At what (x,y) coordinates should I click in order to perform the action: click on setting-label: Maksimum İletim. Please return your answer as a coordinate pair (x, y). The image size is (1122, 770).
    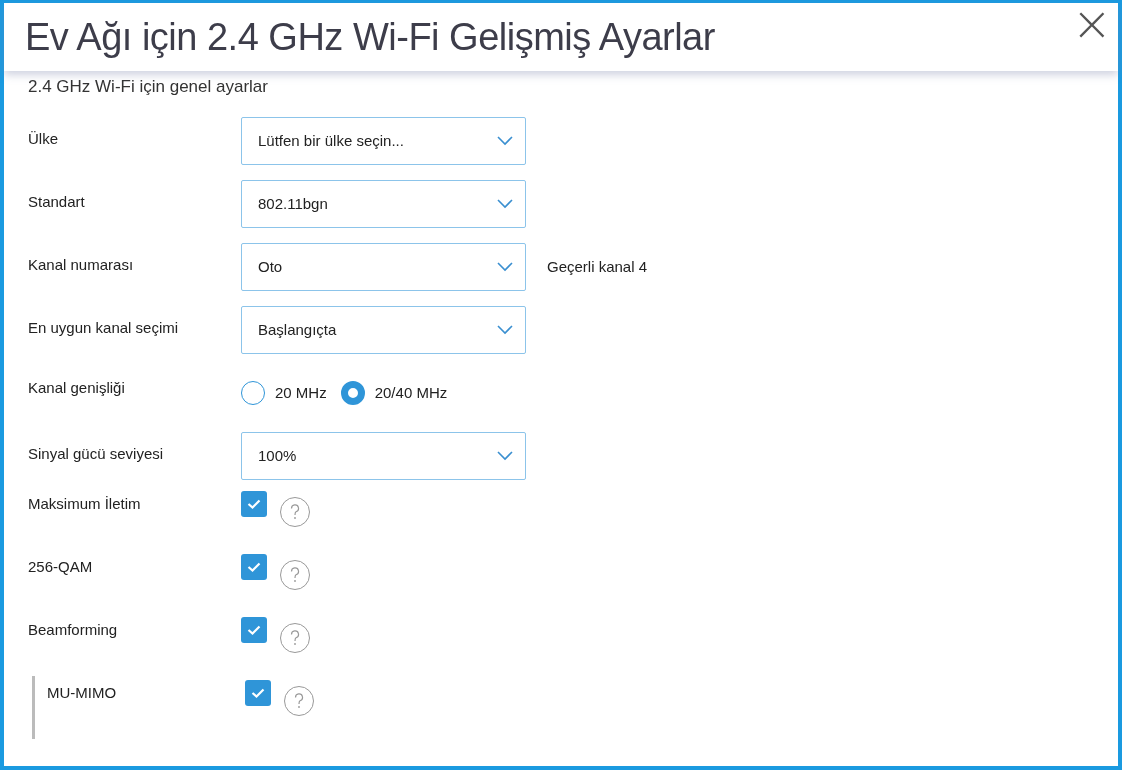
    Looking at the image, I should click on (85, 503).